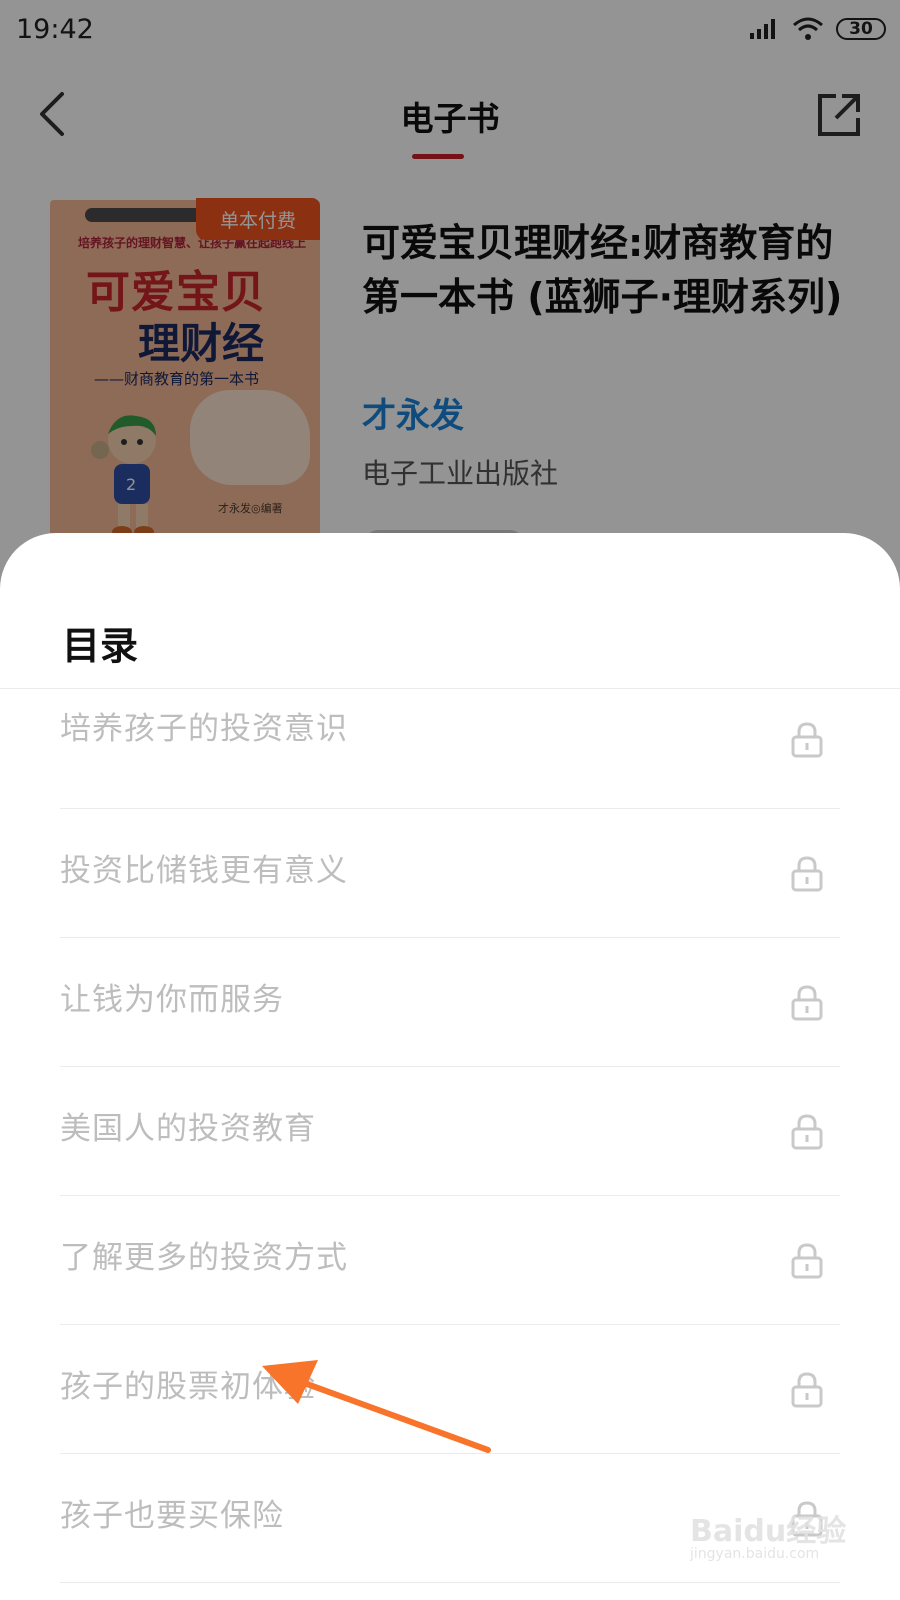 This screenshot has height=1600, width=900. Describe the element at coordinates (204, 1258) in the screenshot. I see `chapter-label: 了解更多的投资方式` at that location.